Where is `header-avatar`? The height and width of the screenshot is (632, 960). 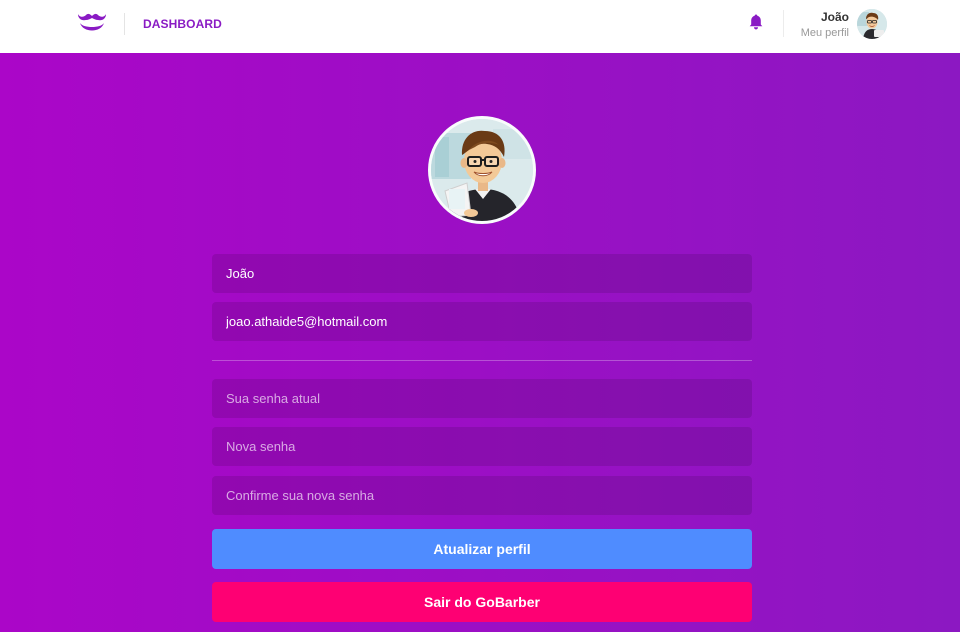 header-avatar is located at coordinates (872, 24).